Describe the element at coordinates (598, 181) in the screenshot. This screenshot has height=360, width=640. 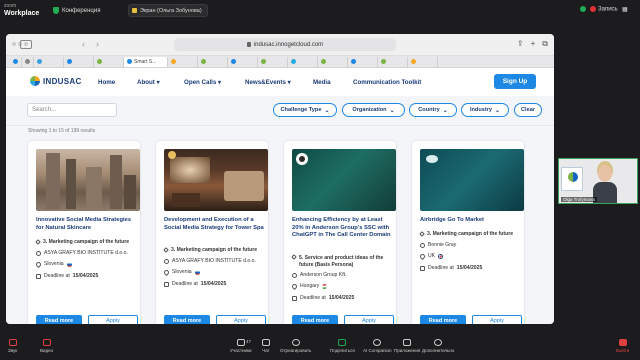
I see `participant-video: Olga Trofymova` at that location.